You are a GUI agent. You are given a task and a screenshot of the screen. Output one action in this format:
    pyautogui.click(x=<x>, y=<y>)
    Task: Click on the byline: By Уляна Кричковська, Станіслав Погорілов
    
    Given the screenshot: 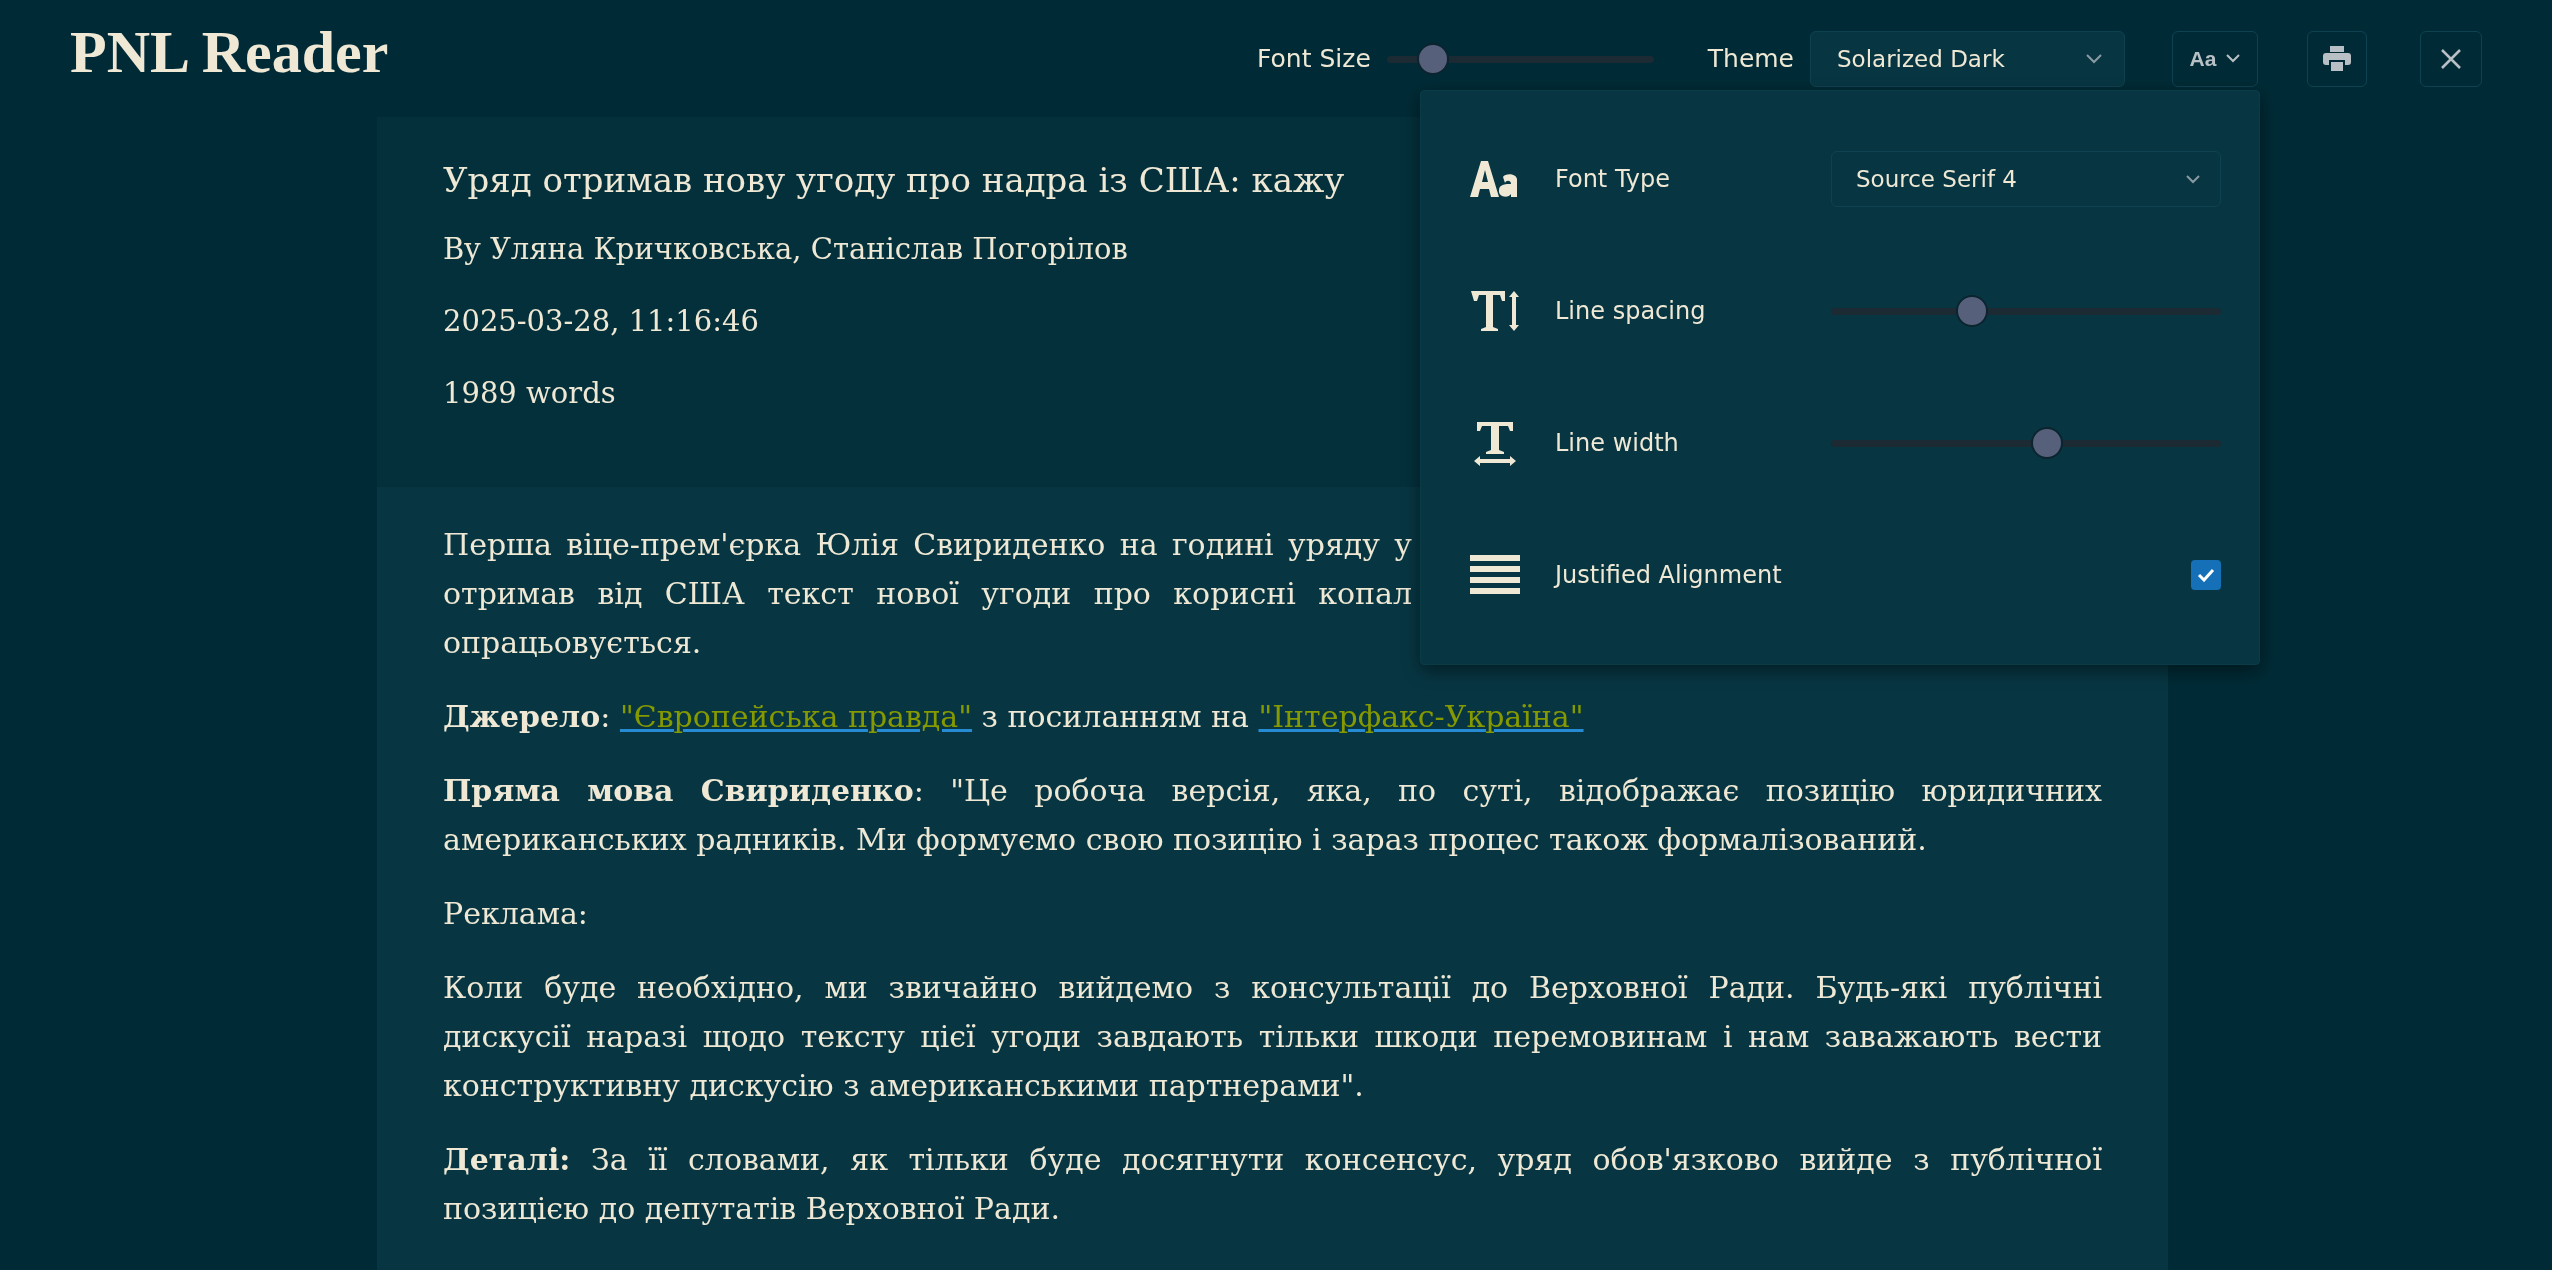 What is the action you would take?
    pyautogui.click(x=785, y=249)
    